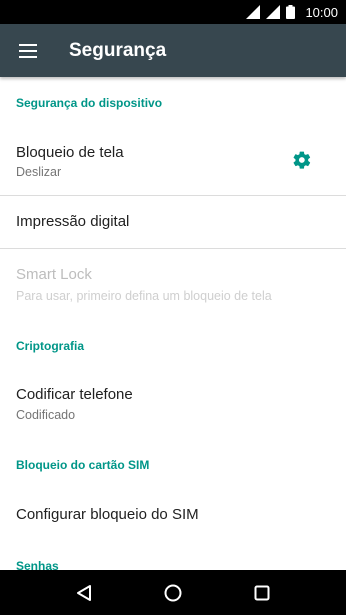 The height and width of the screenshot is (615, 346). What do you see at coordinates (50, 346) in the screenshot?
I see `section-header-encryption: Criptografia` at bounding box center [50, 346].